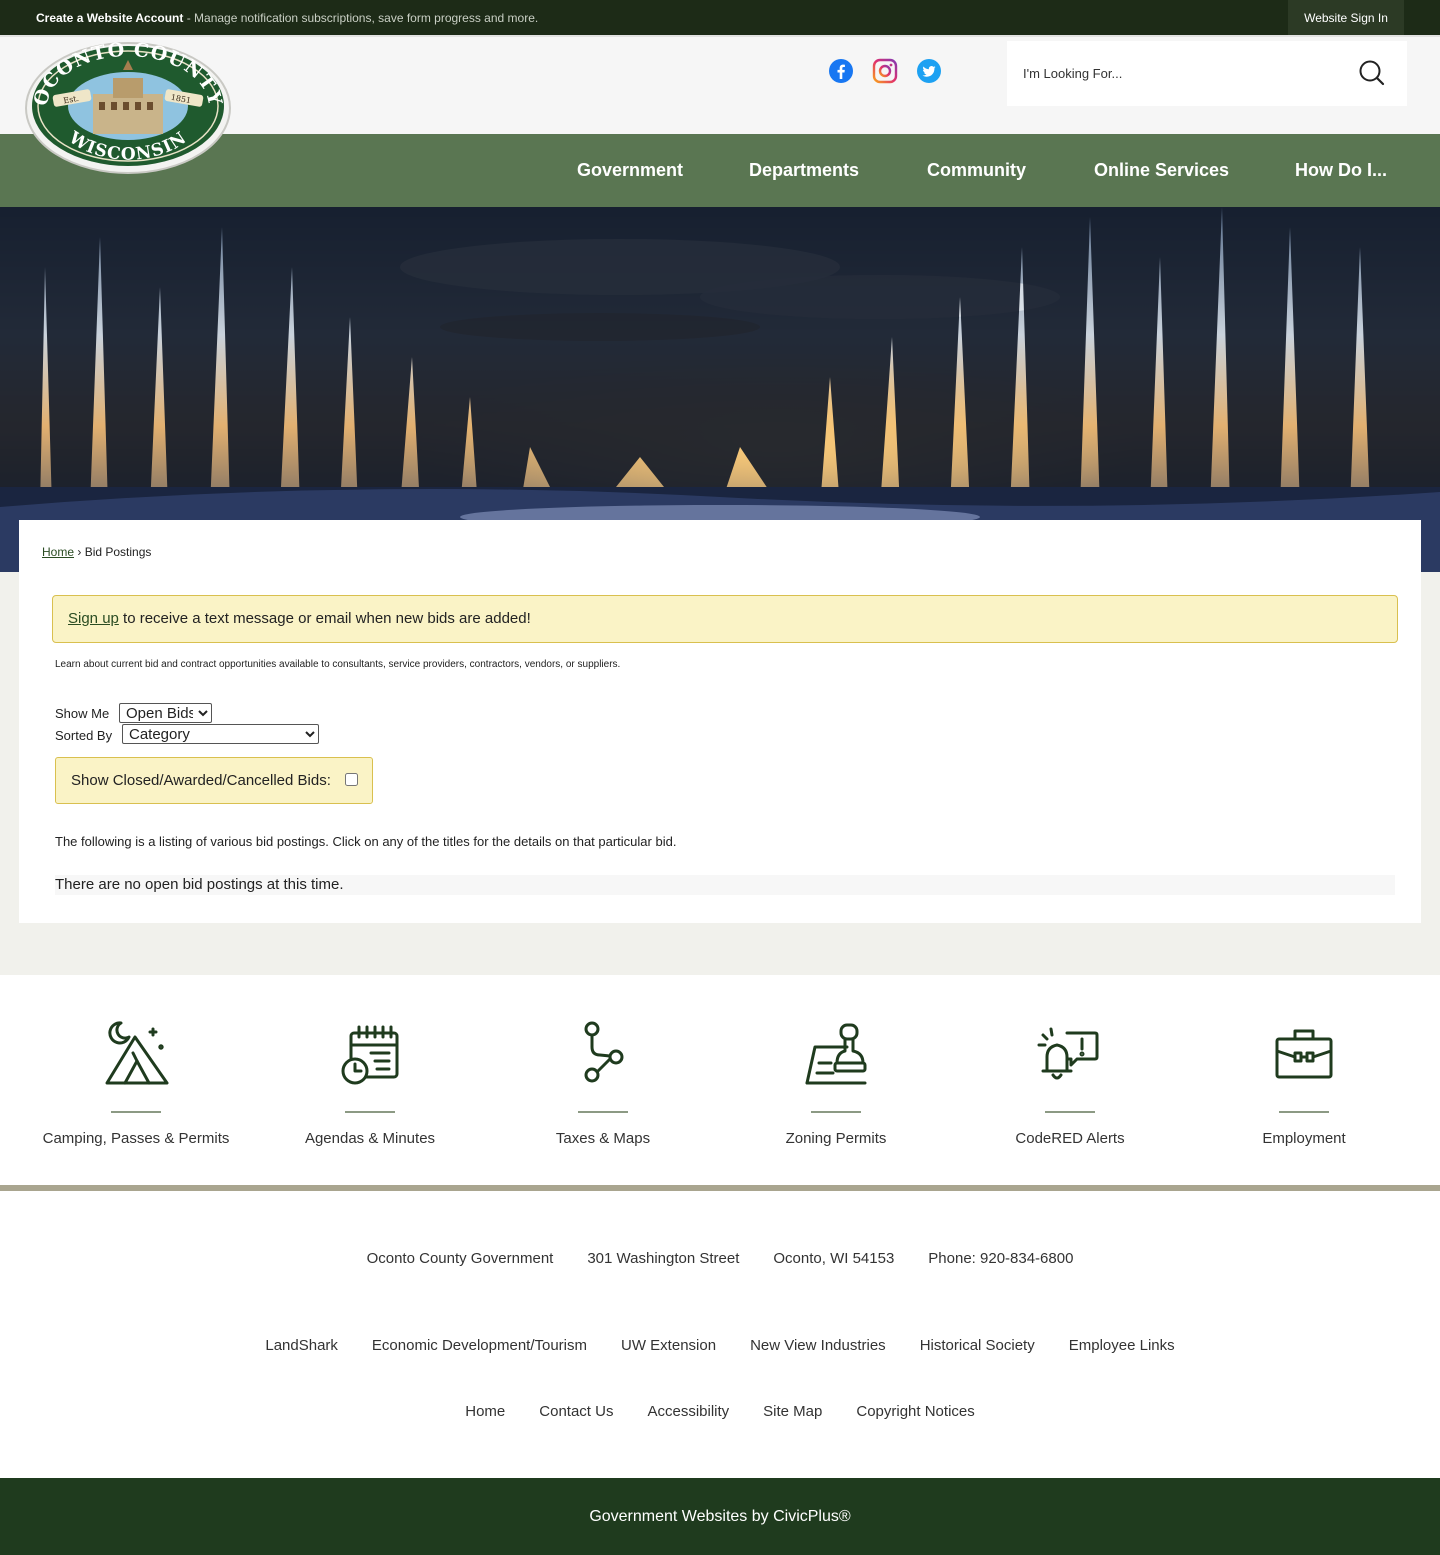 The height and width of the screenshot is (1555, 1440). Describe the element at coordinates (836, 1138) in the screenshot. I see `quick-link-label: Zoning Permits` at that location.